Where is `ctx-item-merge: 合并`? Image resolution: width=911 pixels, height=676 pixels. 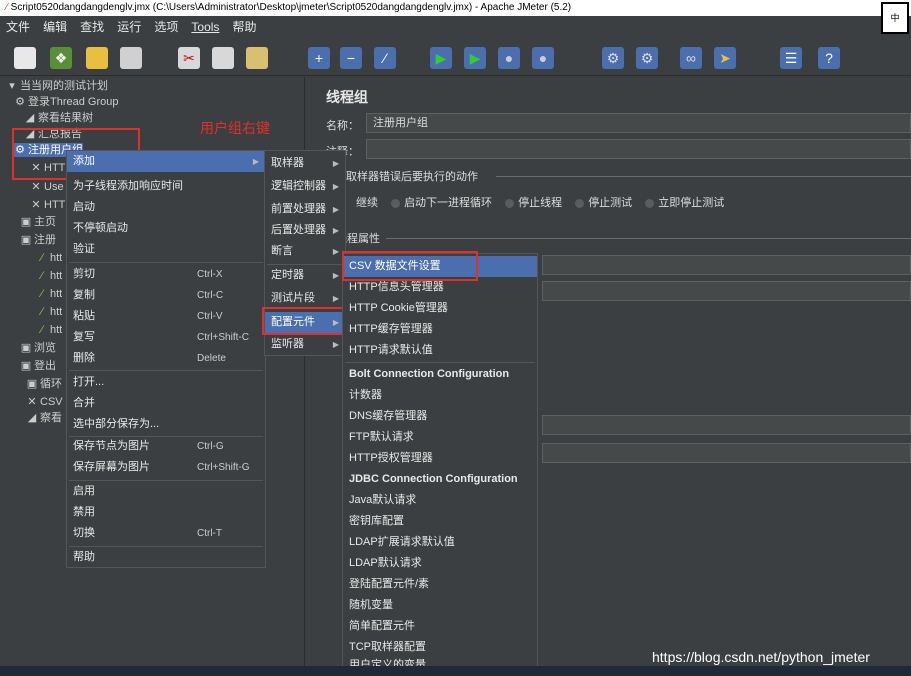 ctx-item-merge: 合并 is located at coordinates (166, 403).